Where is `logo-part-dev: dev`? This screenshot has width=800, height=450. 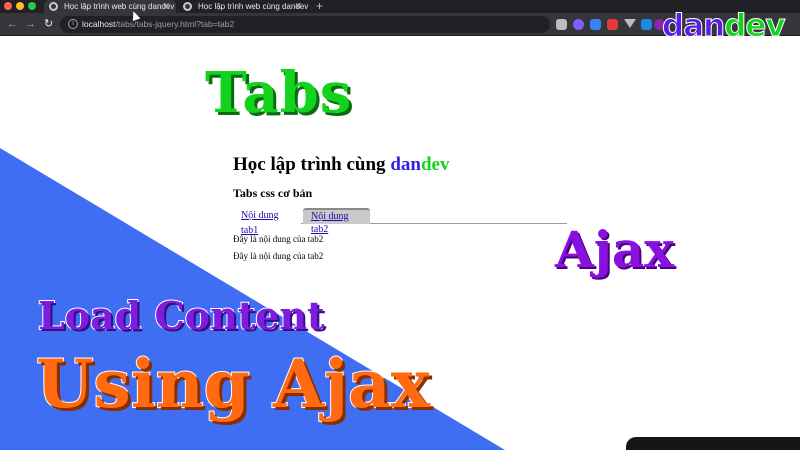
logo-part-dev: dev is located at coordinates (755, 26).